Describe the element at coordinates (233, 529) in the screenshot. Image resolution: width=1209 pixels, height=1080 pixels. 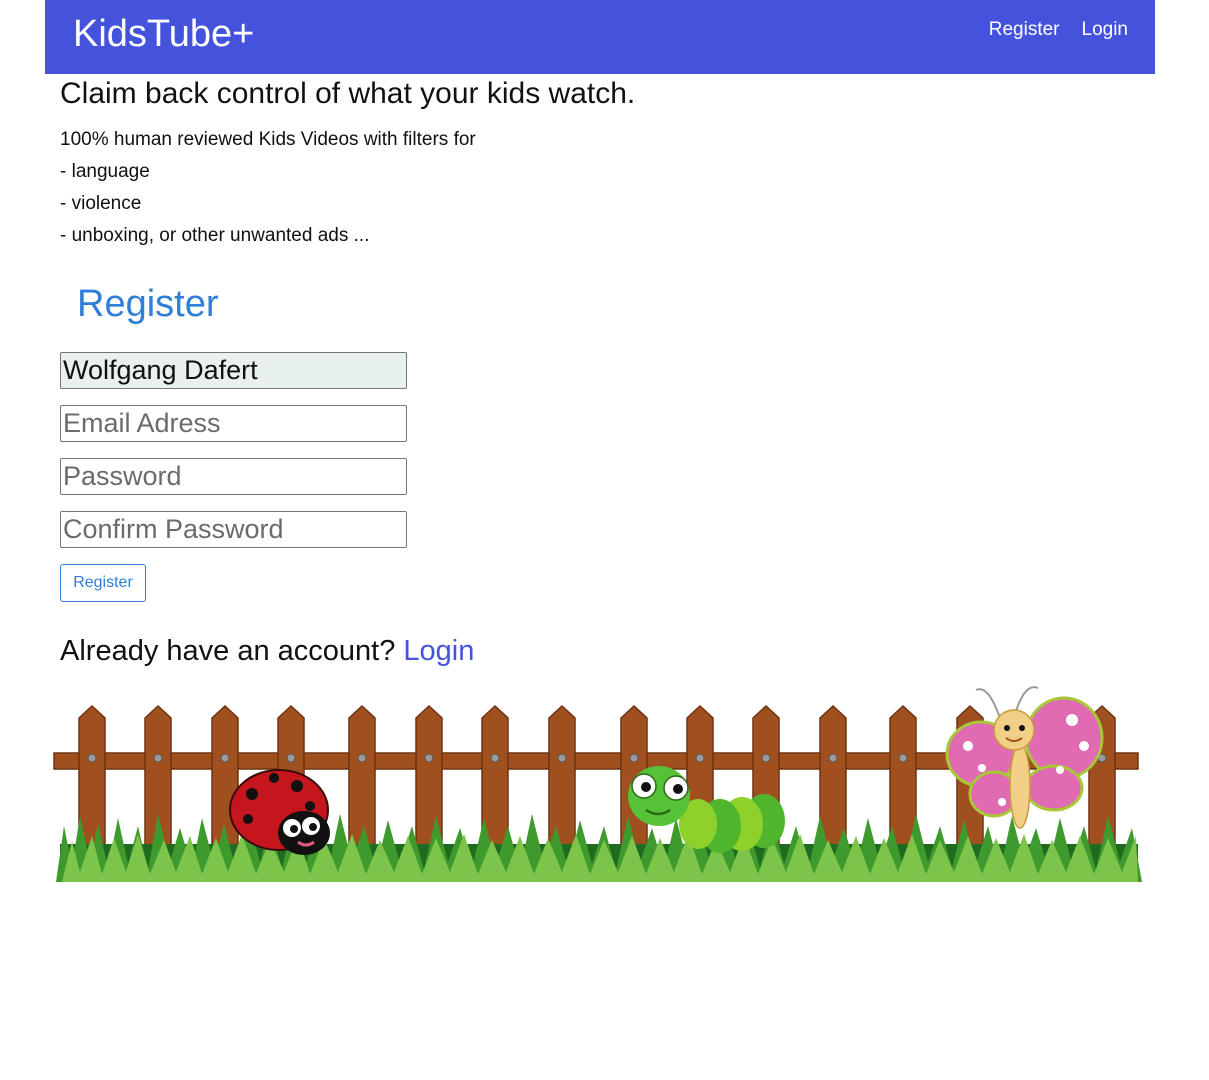
I see `confirm-password-field` at that location.